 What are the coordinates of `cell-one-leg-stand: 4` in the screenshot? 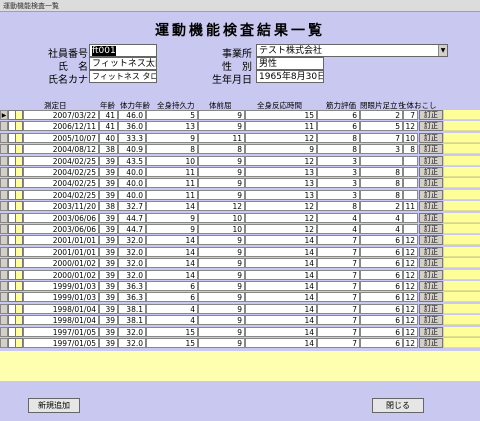 It's located at (381, 229).